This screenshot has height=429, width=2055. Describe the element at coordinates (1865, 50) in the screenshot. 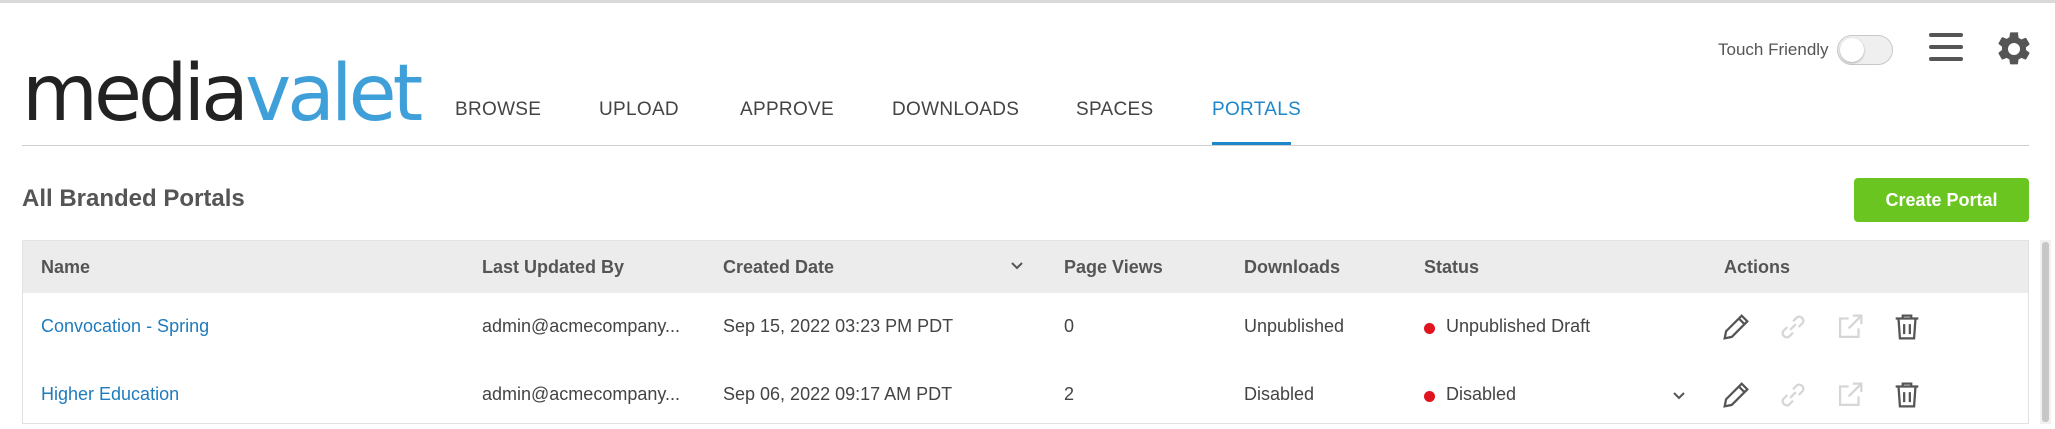

I see `touch-friendly-toggle` at that location.